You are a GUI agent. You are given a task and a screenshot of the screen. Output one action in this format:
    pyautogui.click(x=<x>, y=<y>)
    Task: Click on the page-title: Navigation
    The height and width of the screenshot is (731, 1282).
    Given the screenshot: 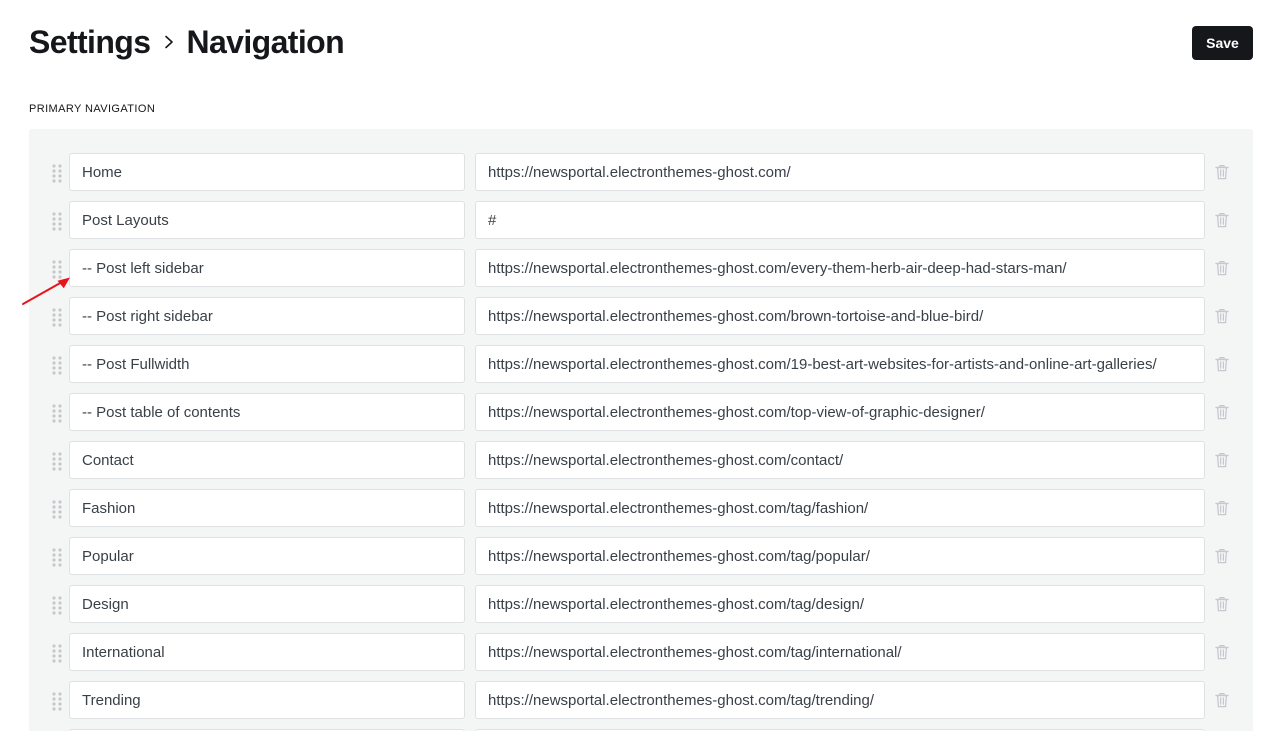 What is the action you would take?
    pyautogui.click(x=265, y=41)
    